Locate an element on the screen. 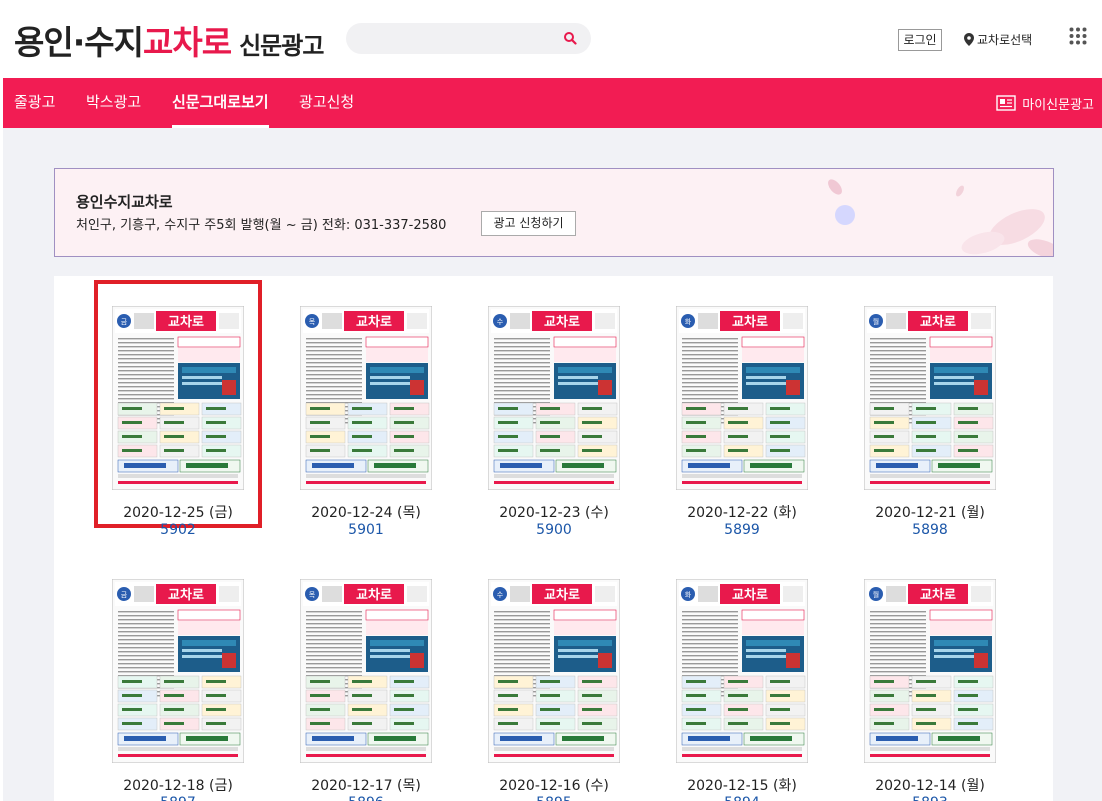 This screenshot has height=801, width=1102. newspaper-issue-number: 5896 is located at coordinates (366, 798).